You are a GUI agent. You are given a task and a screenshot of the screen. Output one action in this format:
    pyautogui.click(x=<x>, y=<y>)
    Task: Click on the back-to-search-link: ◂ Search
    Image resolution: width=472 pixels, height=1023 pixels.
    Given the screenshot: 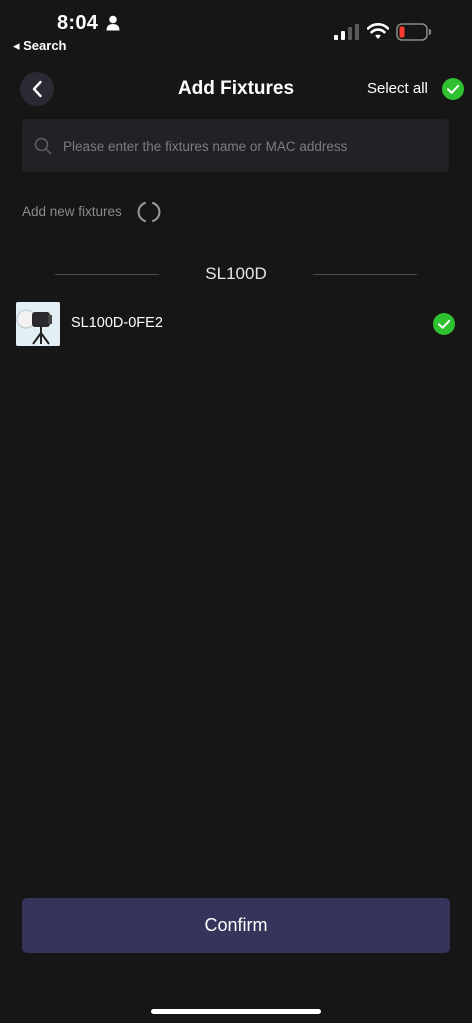 What is the action you would take?
    pyautogui.click(x=40, y=46)
    